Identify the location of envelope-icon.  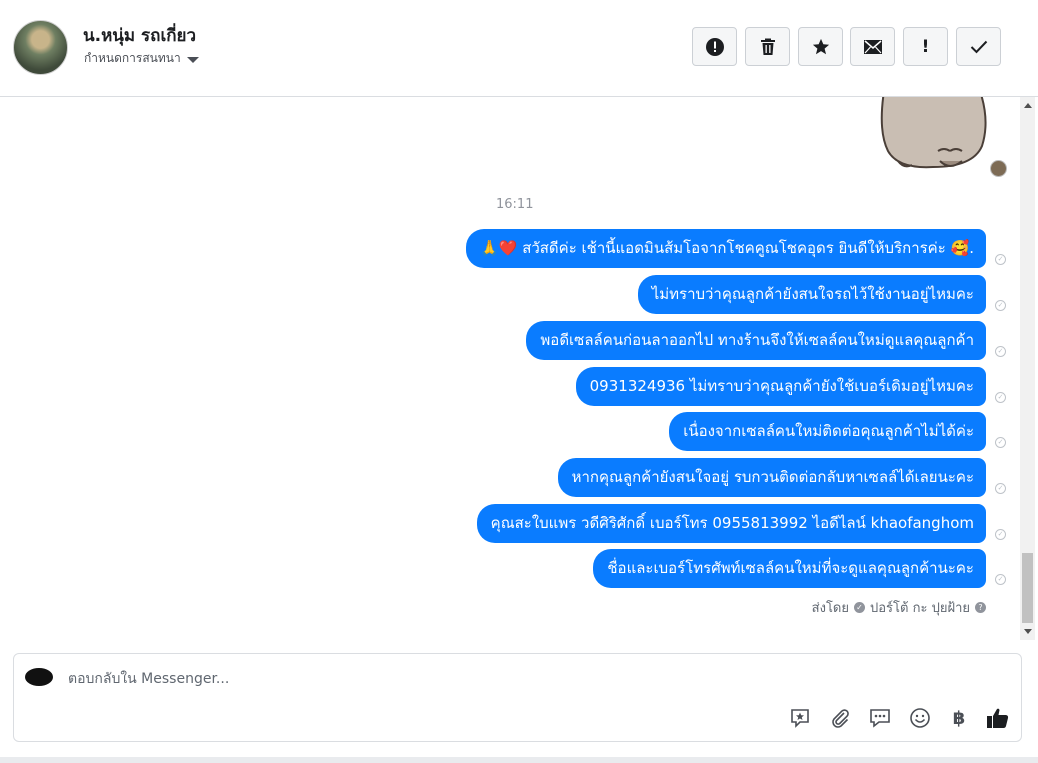
(872, 46).